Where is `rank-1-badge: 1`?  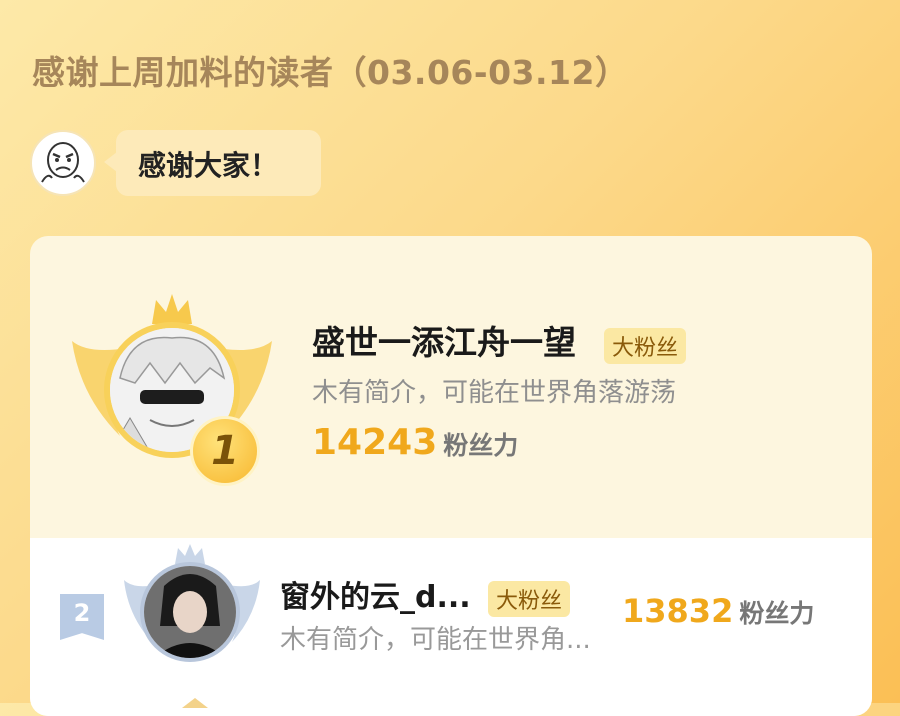 rank-1-badge: 1 is located at coordinates (225, 451).